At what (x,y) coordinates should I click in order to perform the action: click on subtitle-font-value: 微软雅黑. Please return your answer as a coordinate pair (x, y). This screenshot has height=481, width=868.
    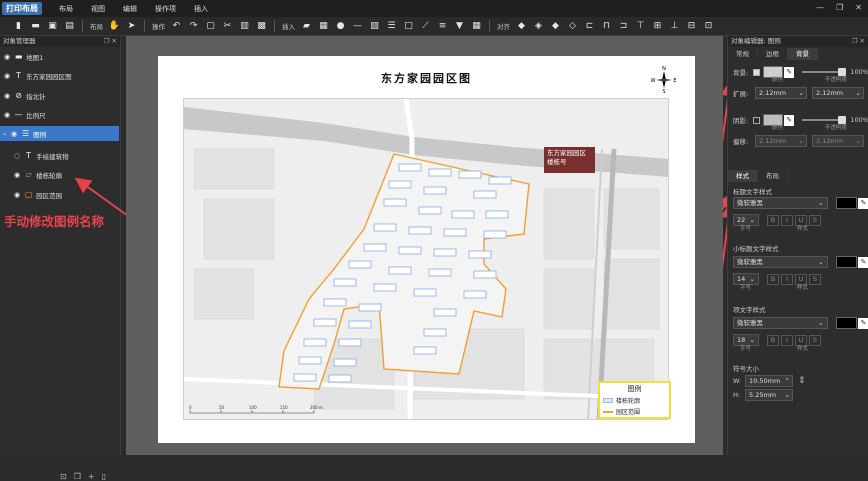
    Looking at the image, I should click on (750, 262).